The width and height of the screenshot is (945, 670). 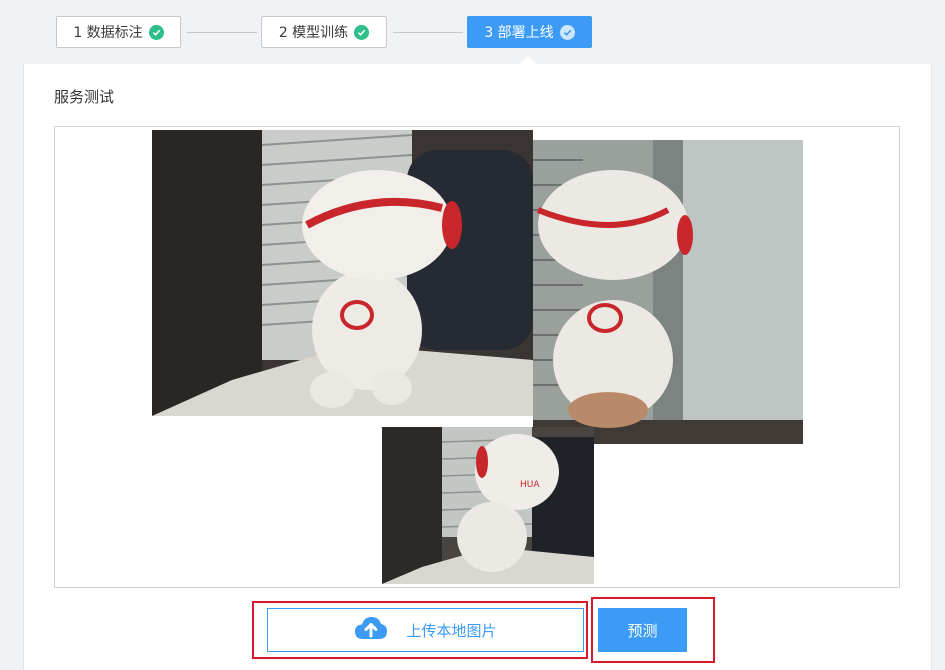 I want to click on highlight-box-upload, so click(x=420, y=630).